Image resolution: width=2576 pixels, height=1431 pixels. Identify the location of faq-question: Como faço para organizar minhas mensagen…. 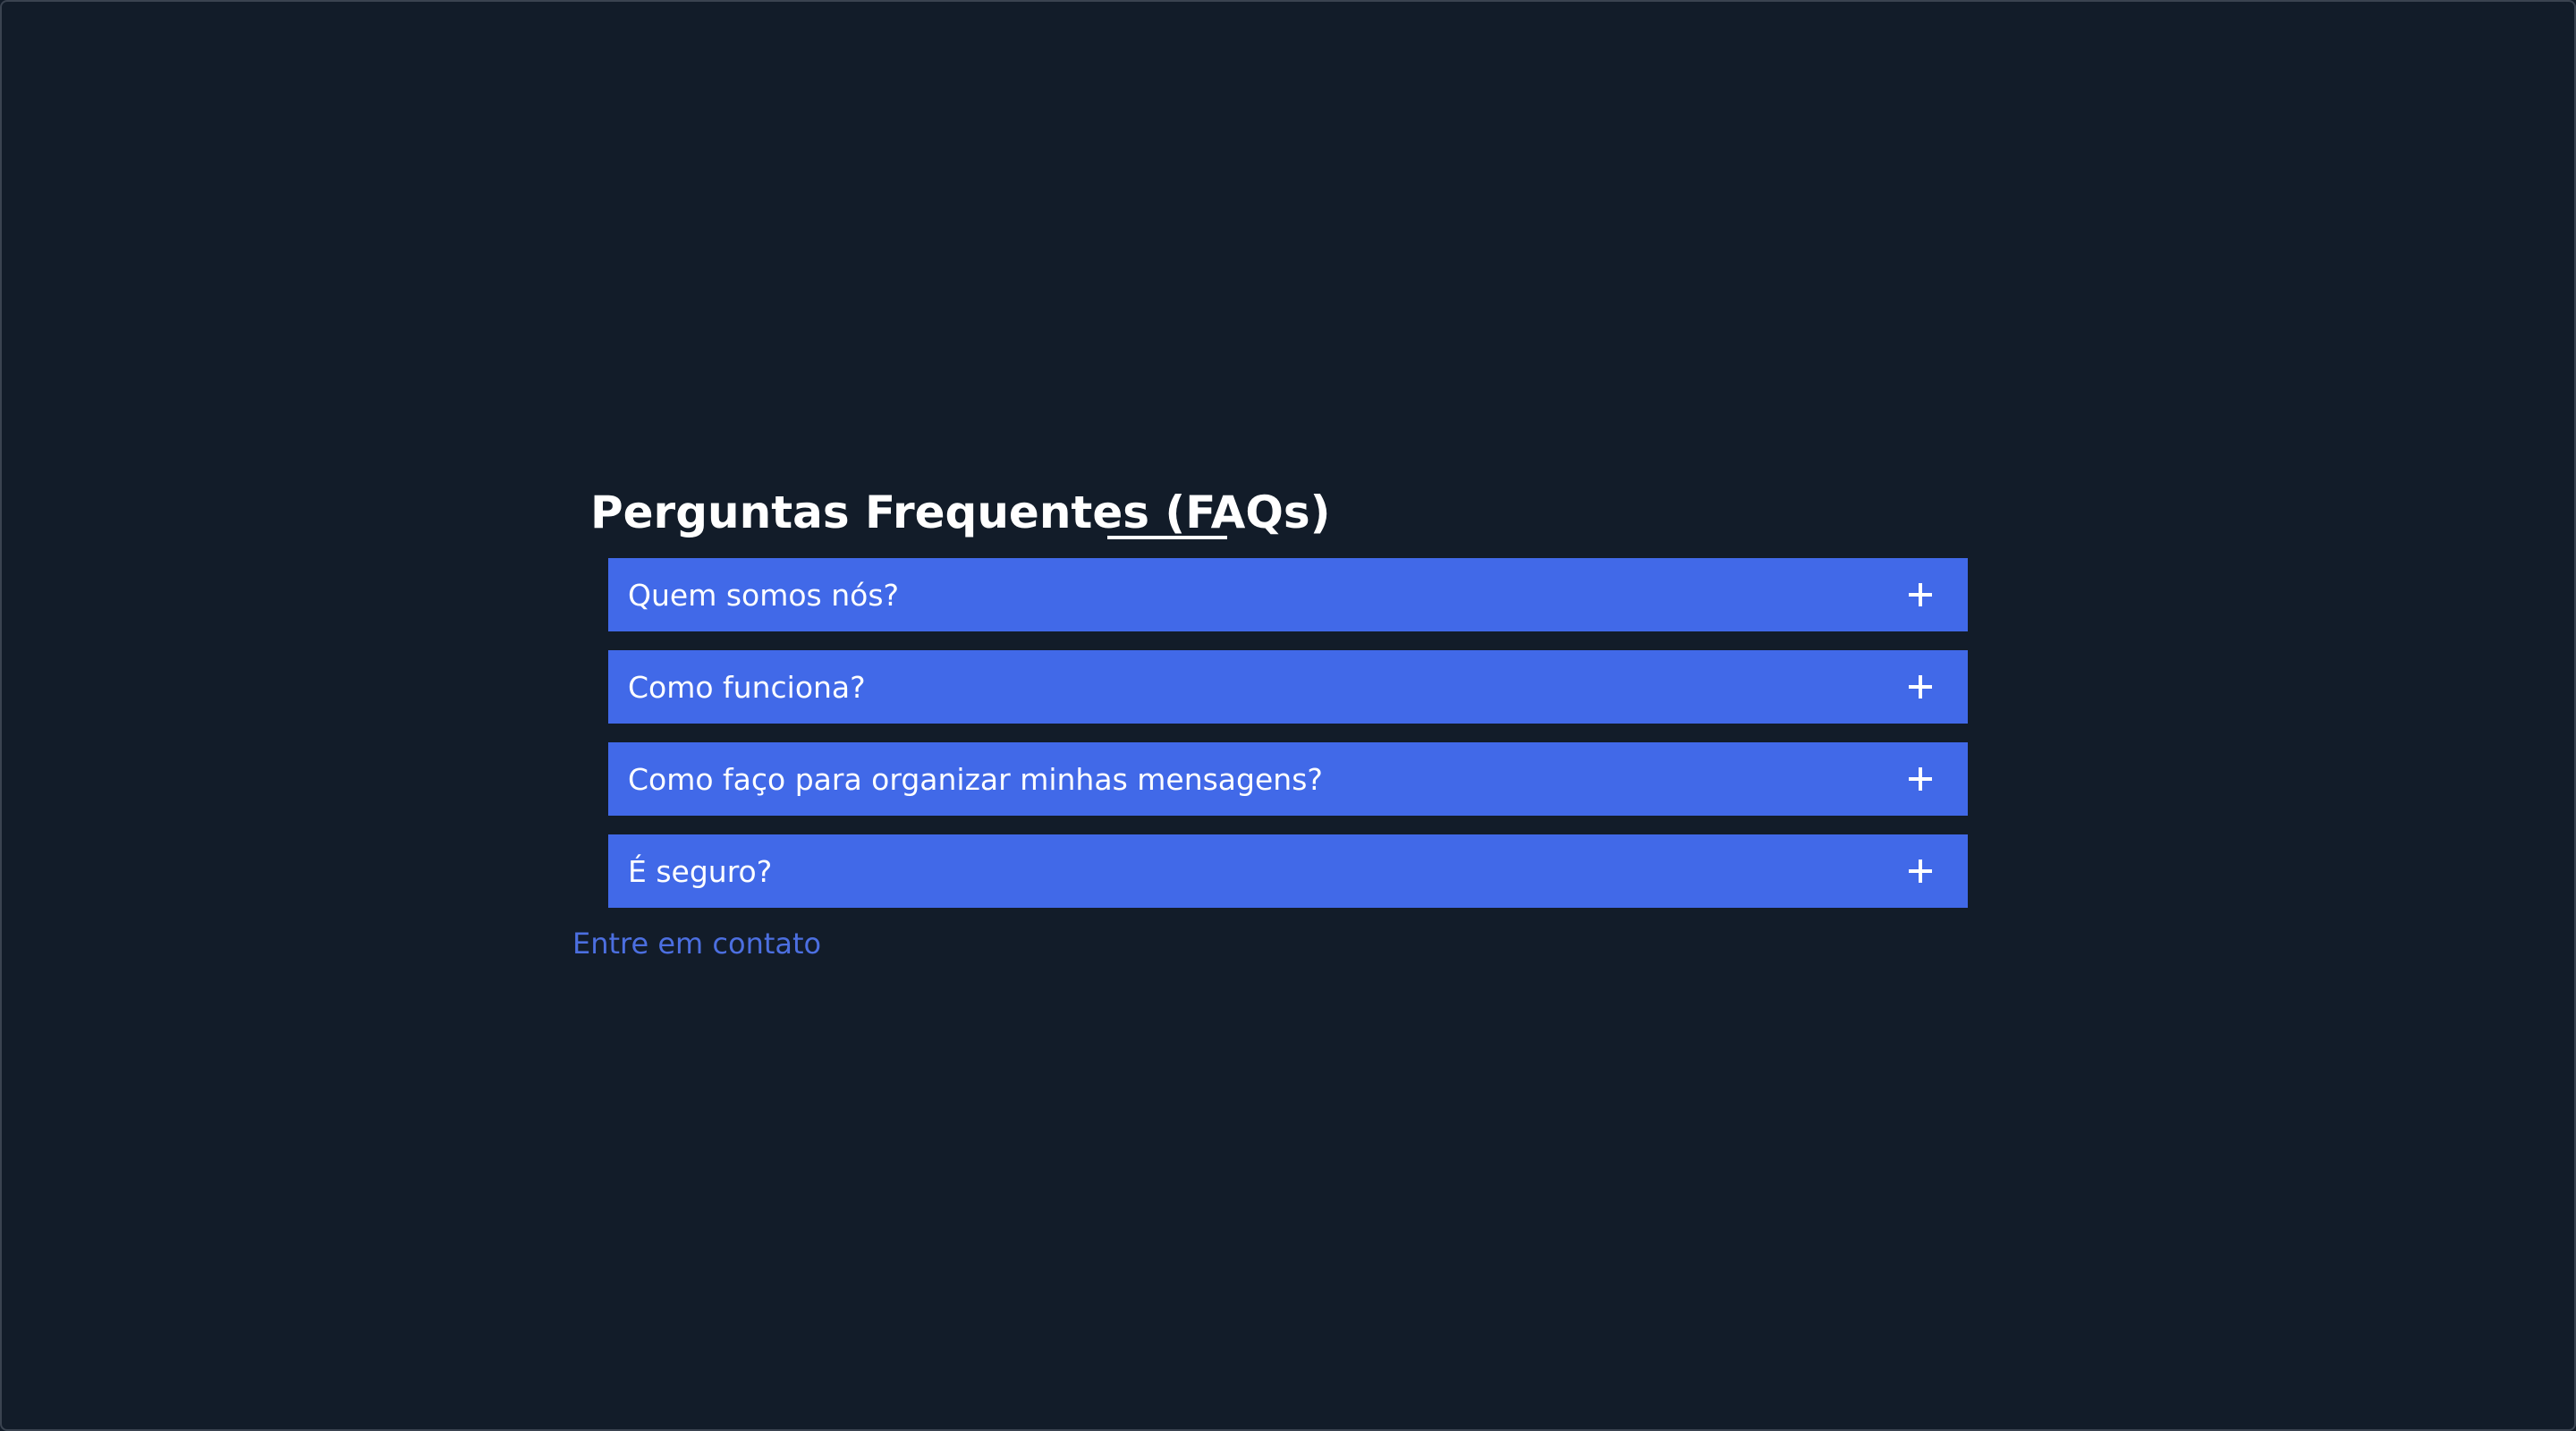
(975, 779).